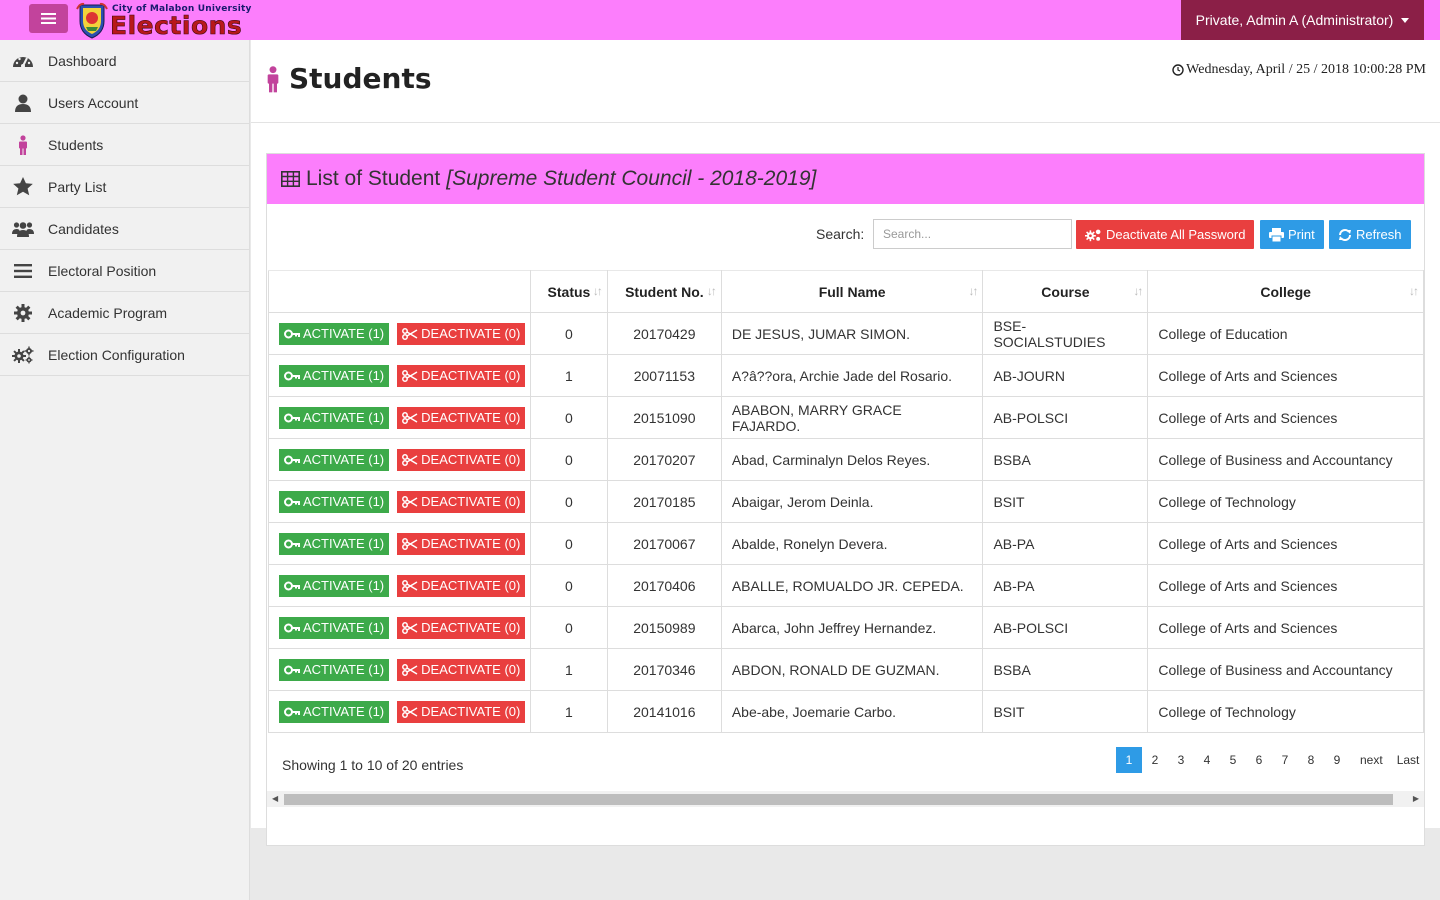  What do you see at coordinates (664, 711) in the screenshot?
I see `cell-student-no: 20141016` at bounding box center [664, 711].